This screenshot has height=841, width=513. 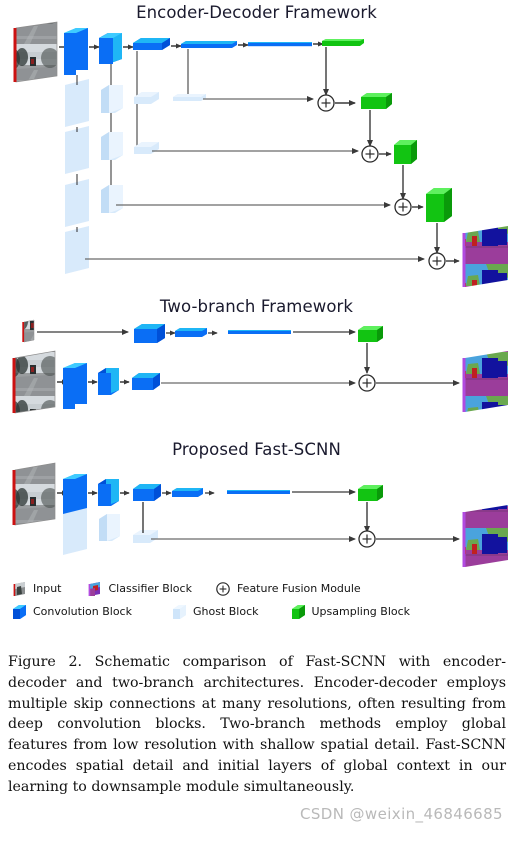 What do you see at coordinates (112, 149) in the screenshot?
I see `ghost-block-col-b` at bounding box center [112, 149].